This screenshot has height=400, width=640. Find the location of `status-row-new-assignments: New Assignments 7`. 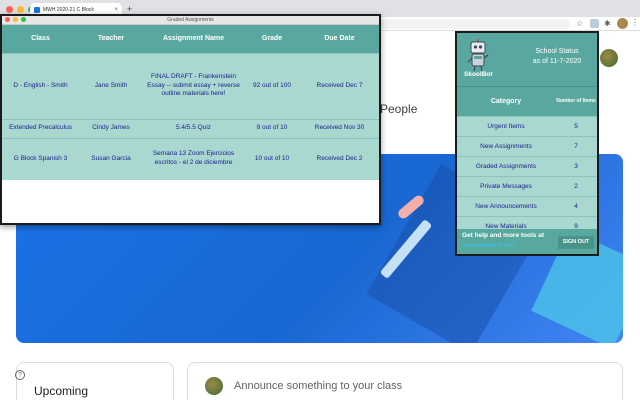

status-row-new-assignments: New Assignments 7 is located at coordinates (527, 146).